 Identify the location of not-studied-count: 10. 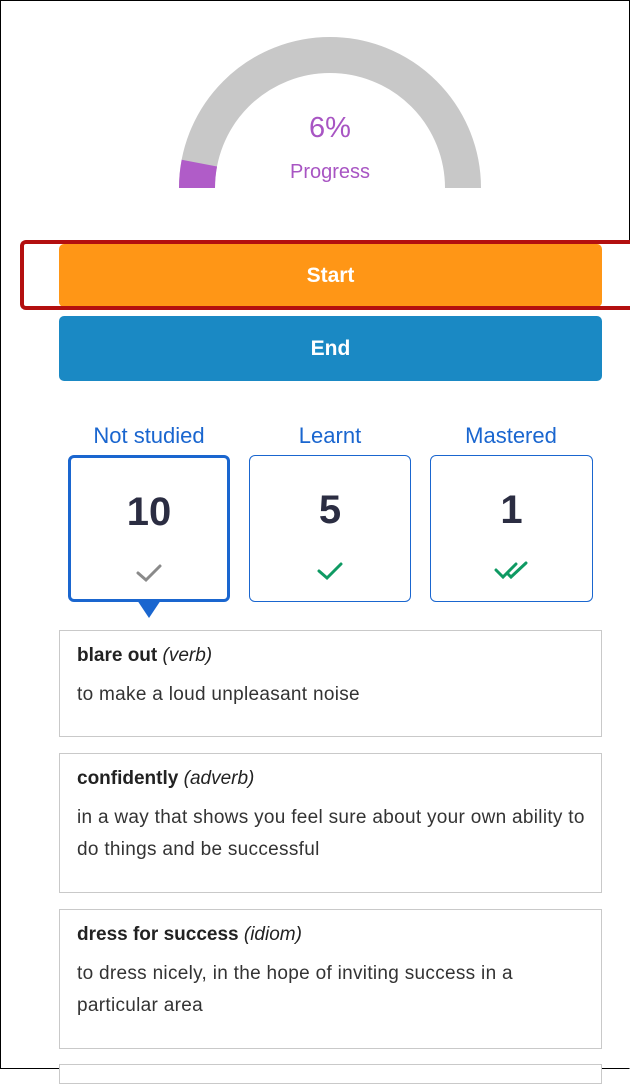
(149, 512).